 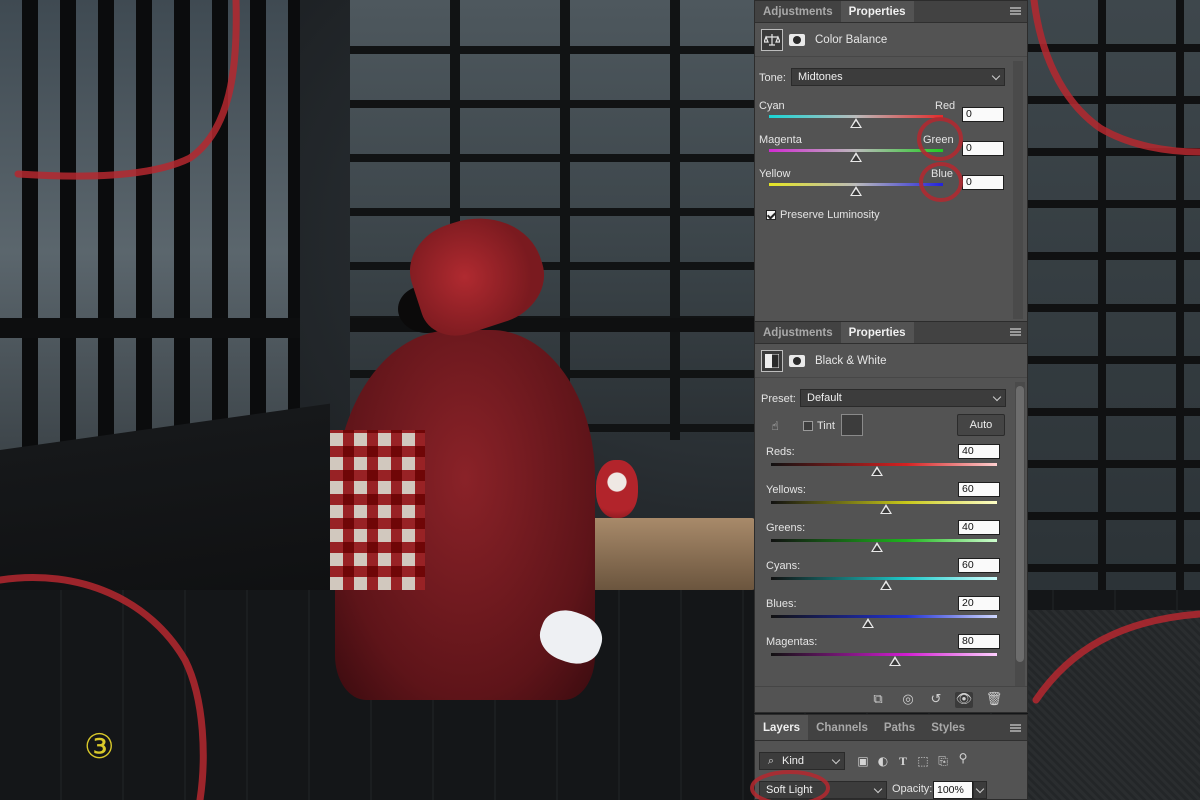 I want to click on greens-thumb, so click(x=877, y=547).